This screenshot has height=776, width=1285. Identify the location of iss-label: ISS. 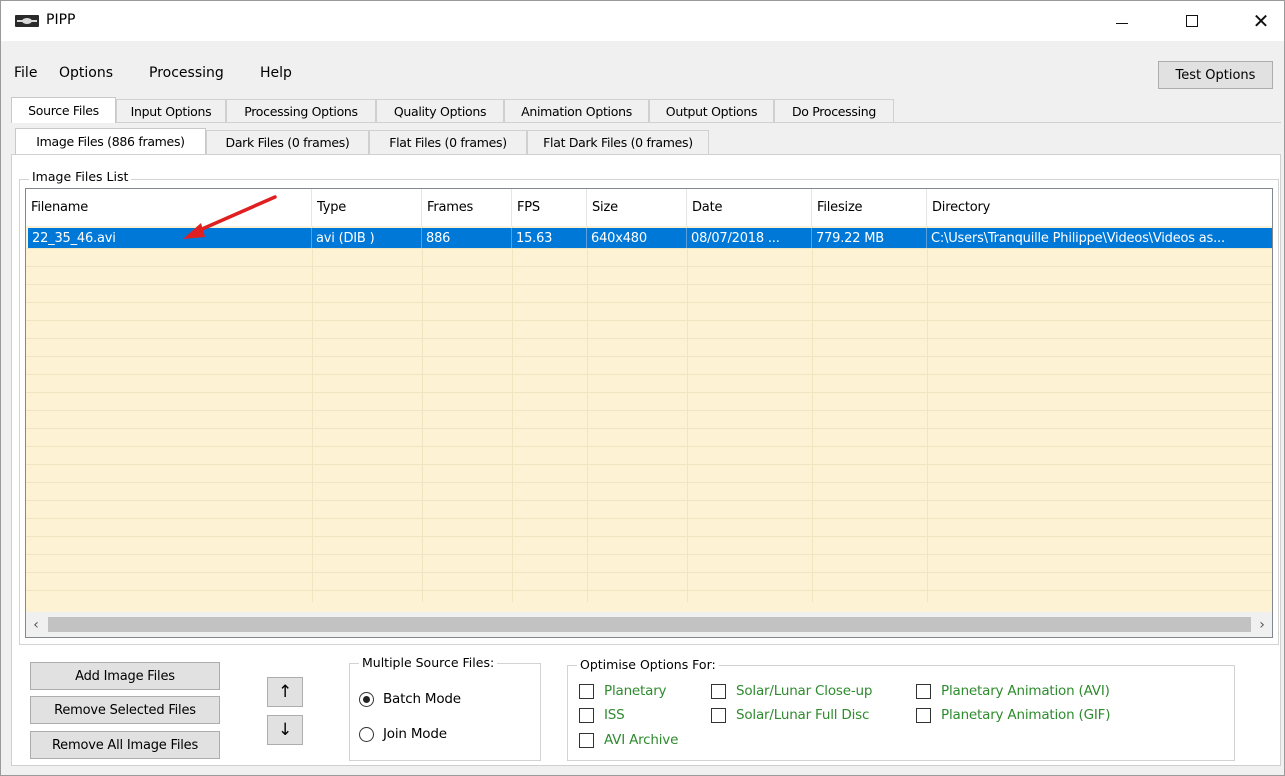
(614, 715).